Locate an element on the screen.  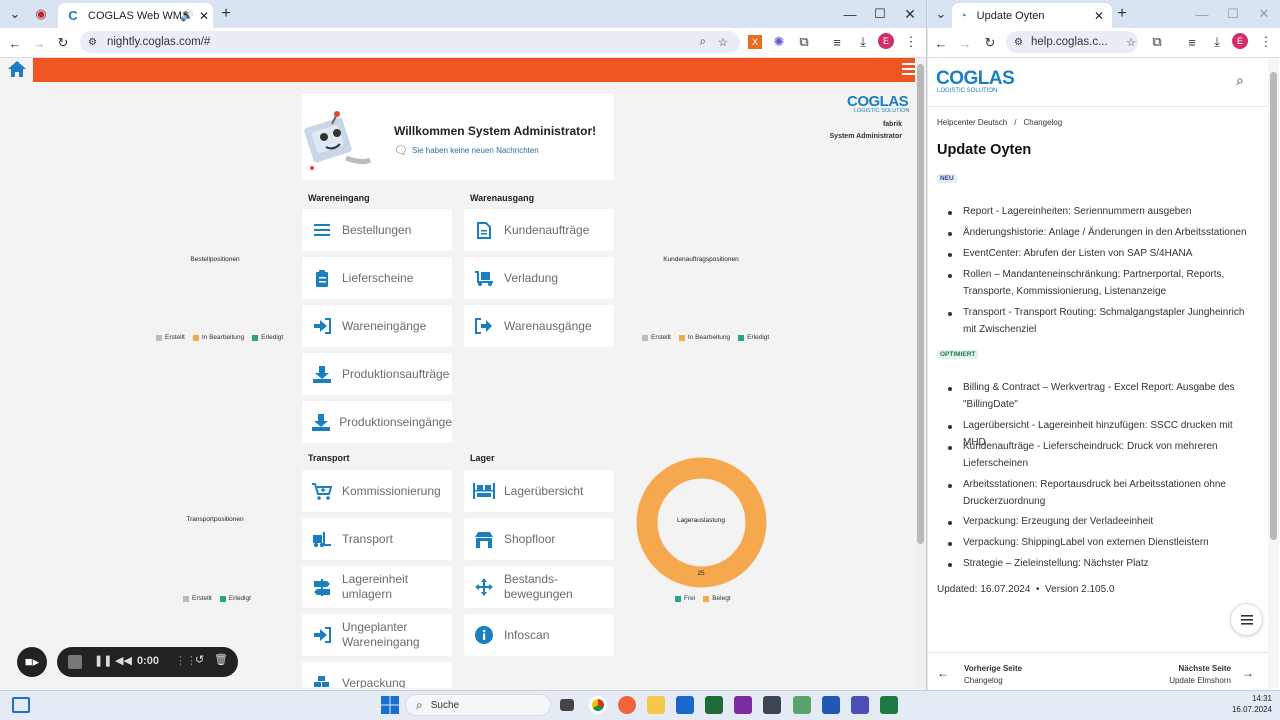
next-arrow-icon: → is located at coordinates (1248, 673).